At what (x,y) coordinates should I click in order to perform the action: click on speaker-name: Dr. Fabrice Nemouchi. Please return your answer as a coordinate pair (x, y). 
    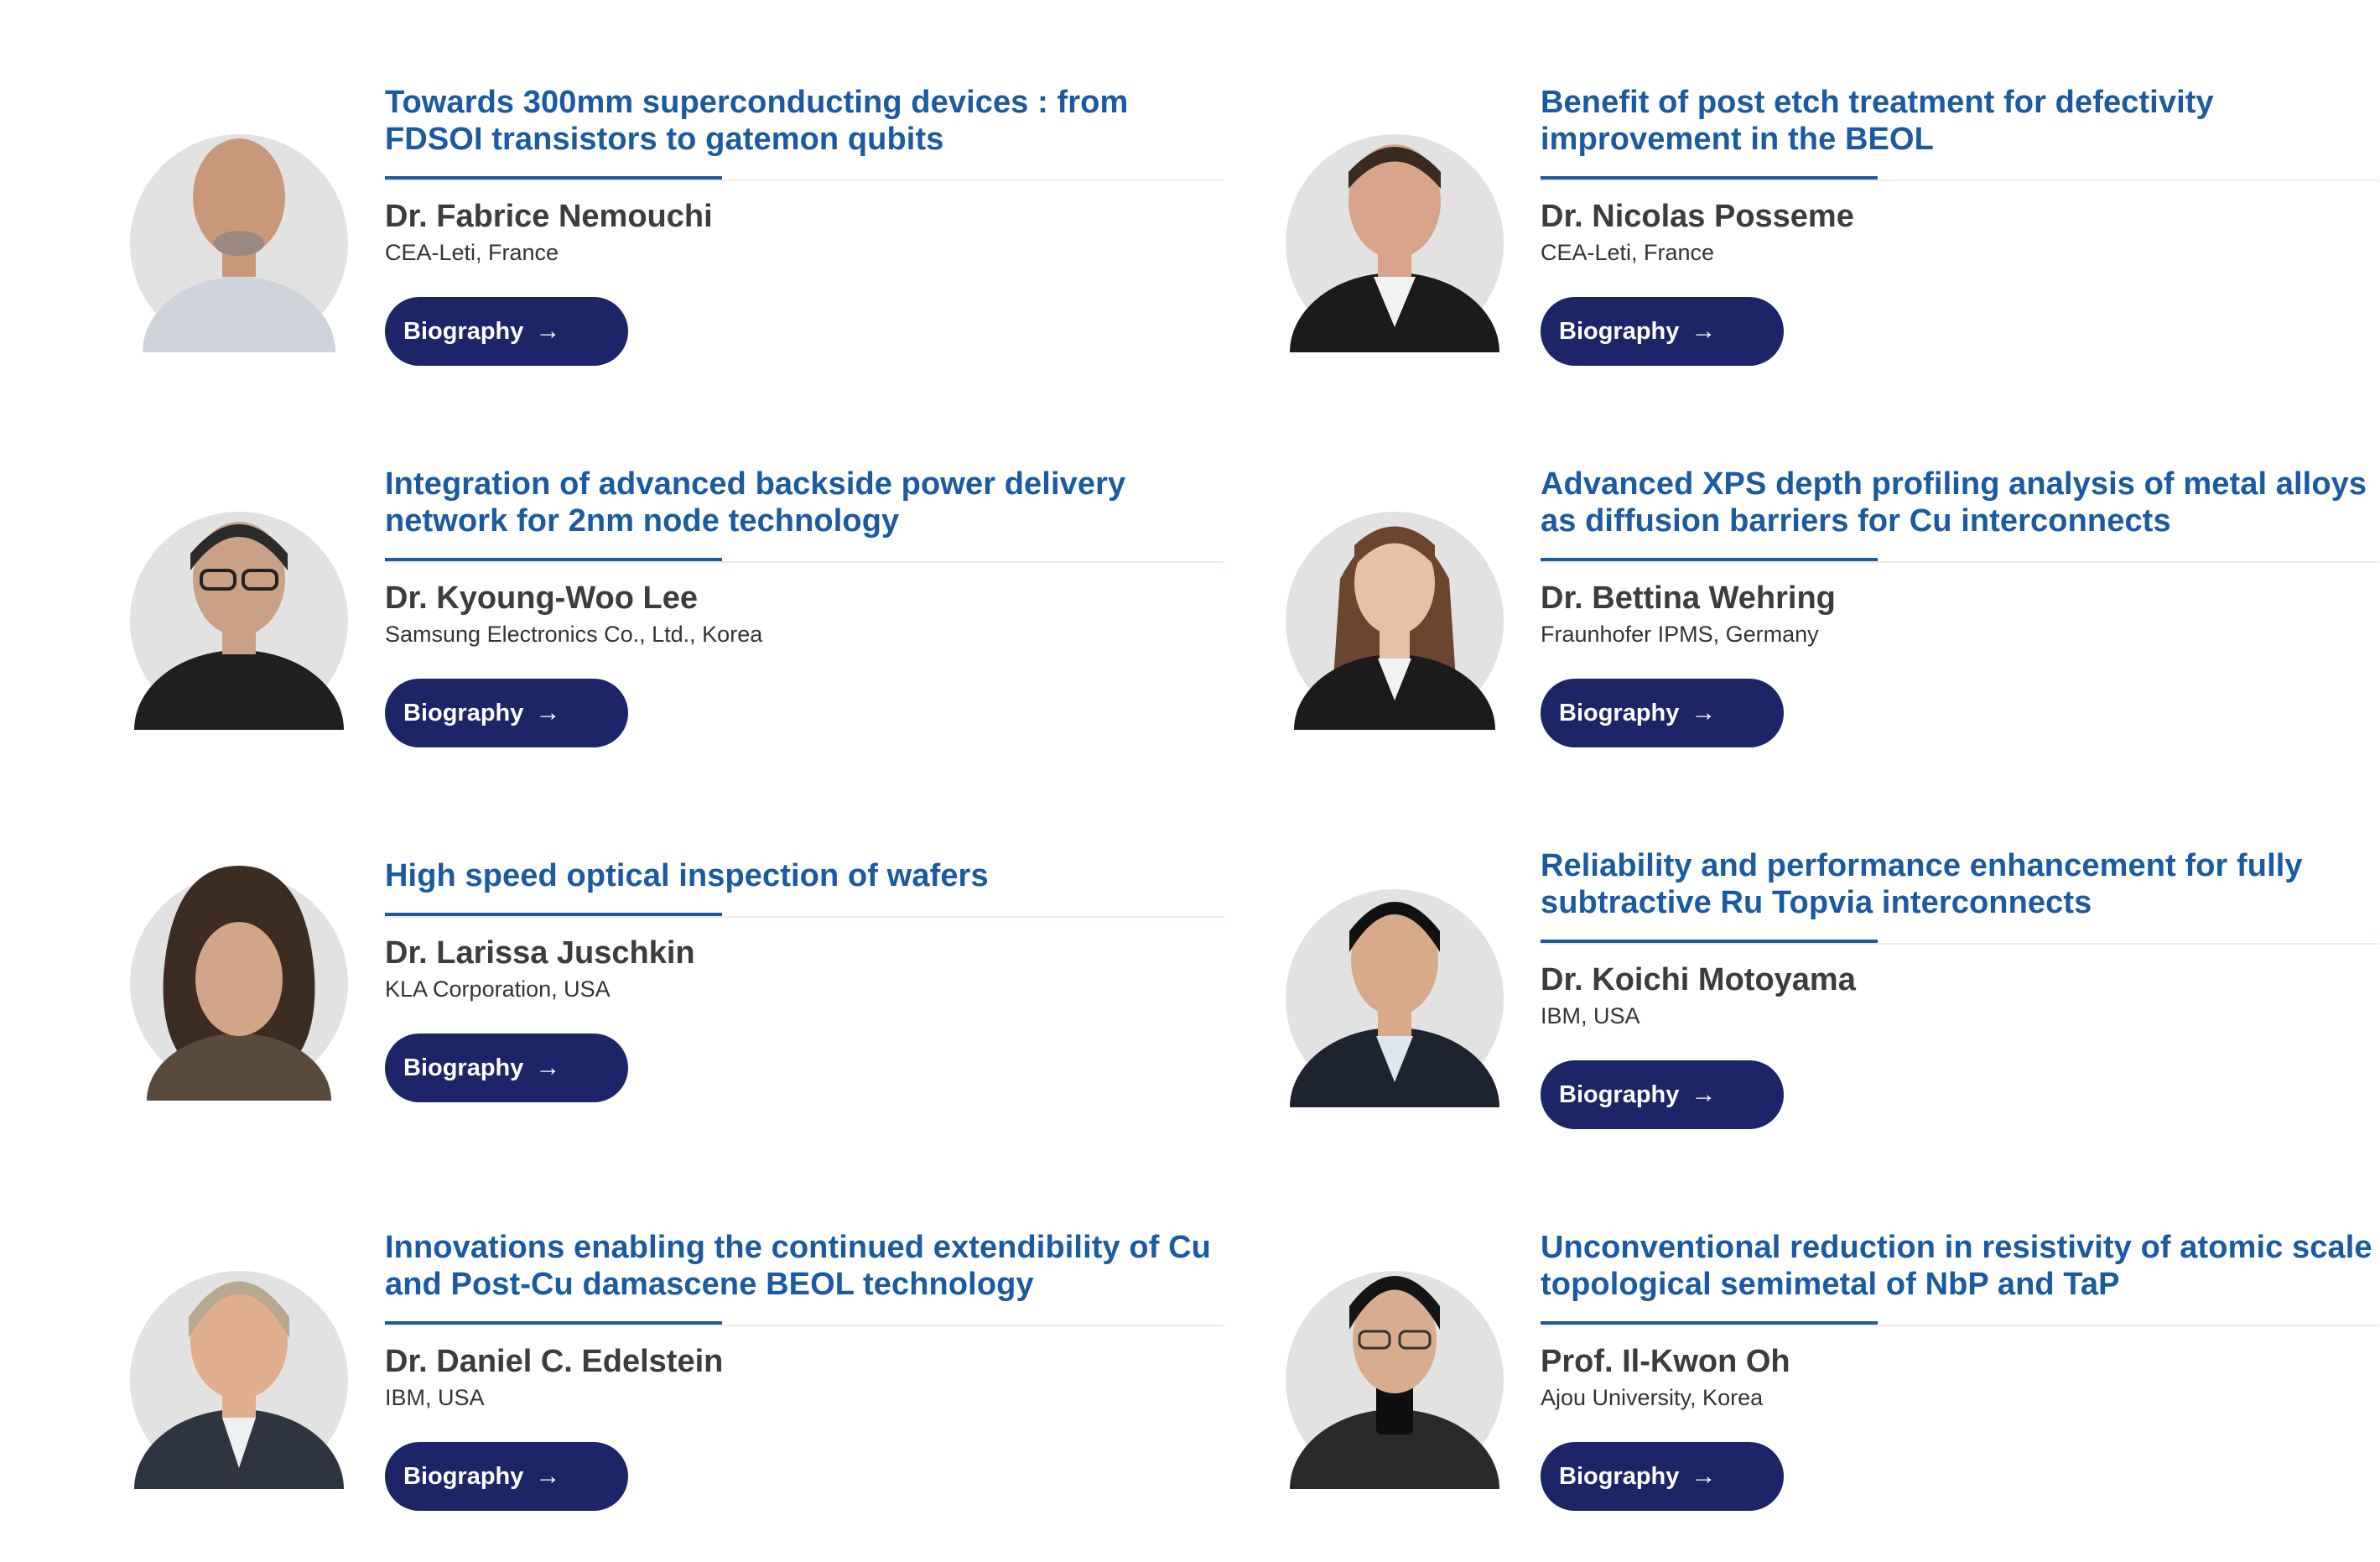
    Looking at the image, I should click on (549, 216).